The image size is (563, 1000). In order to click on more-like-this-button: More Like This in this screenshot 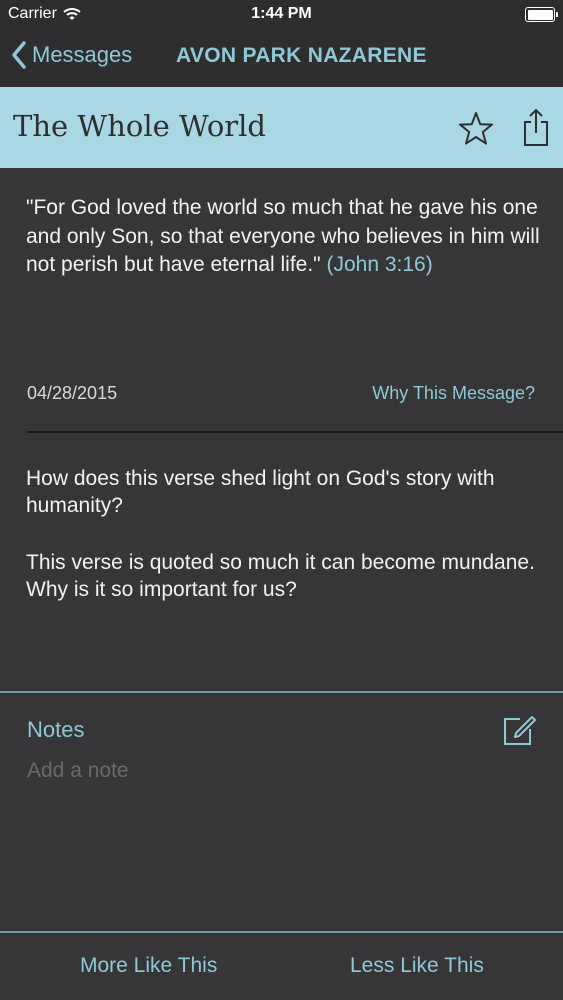, I will do `click(148, 966)`.